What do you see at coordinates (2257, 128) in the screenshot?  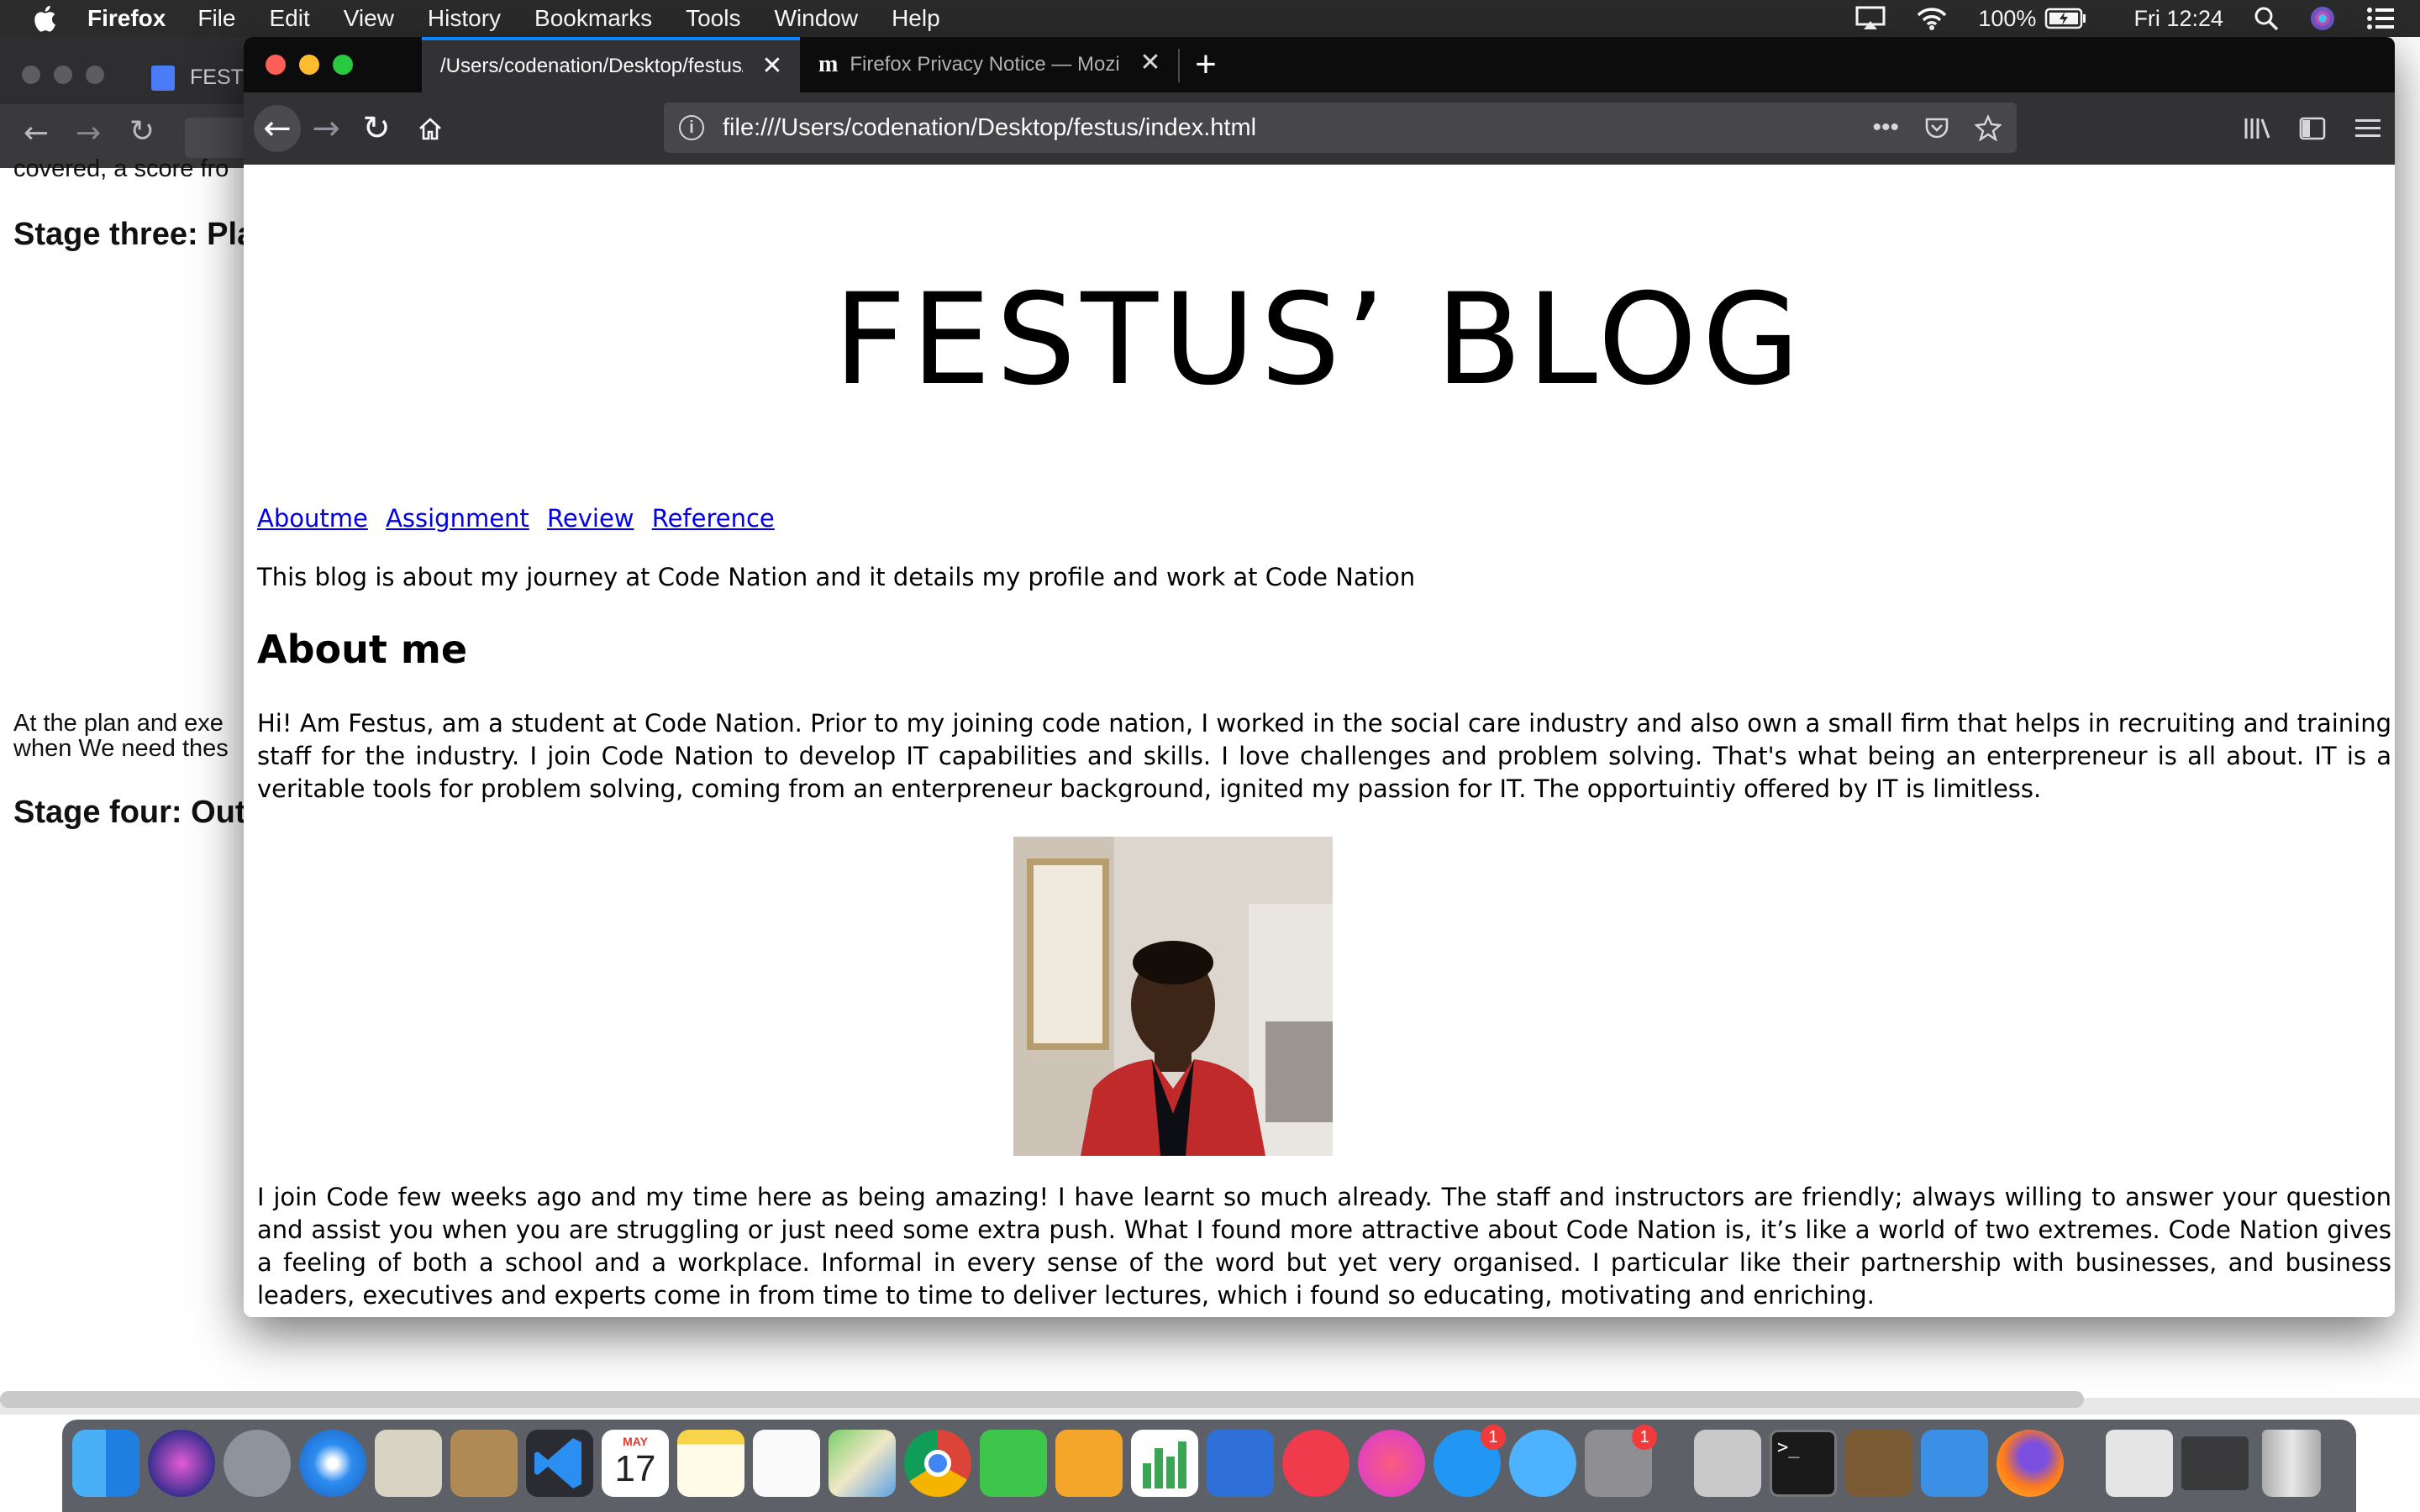 I see `library-icon` at bounding box center [2257, 128].